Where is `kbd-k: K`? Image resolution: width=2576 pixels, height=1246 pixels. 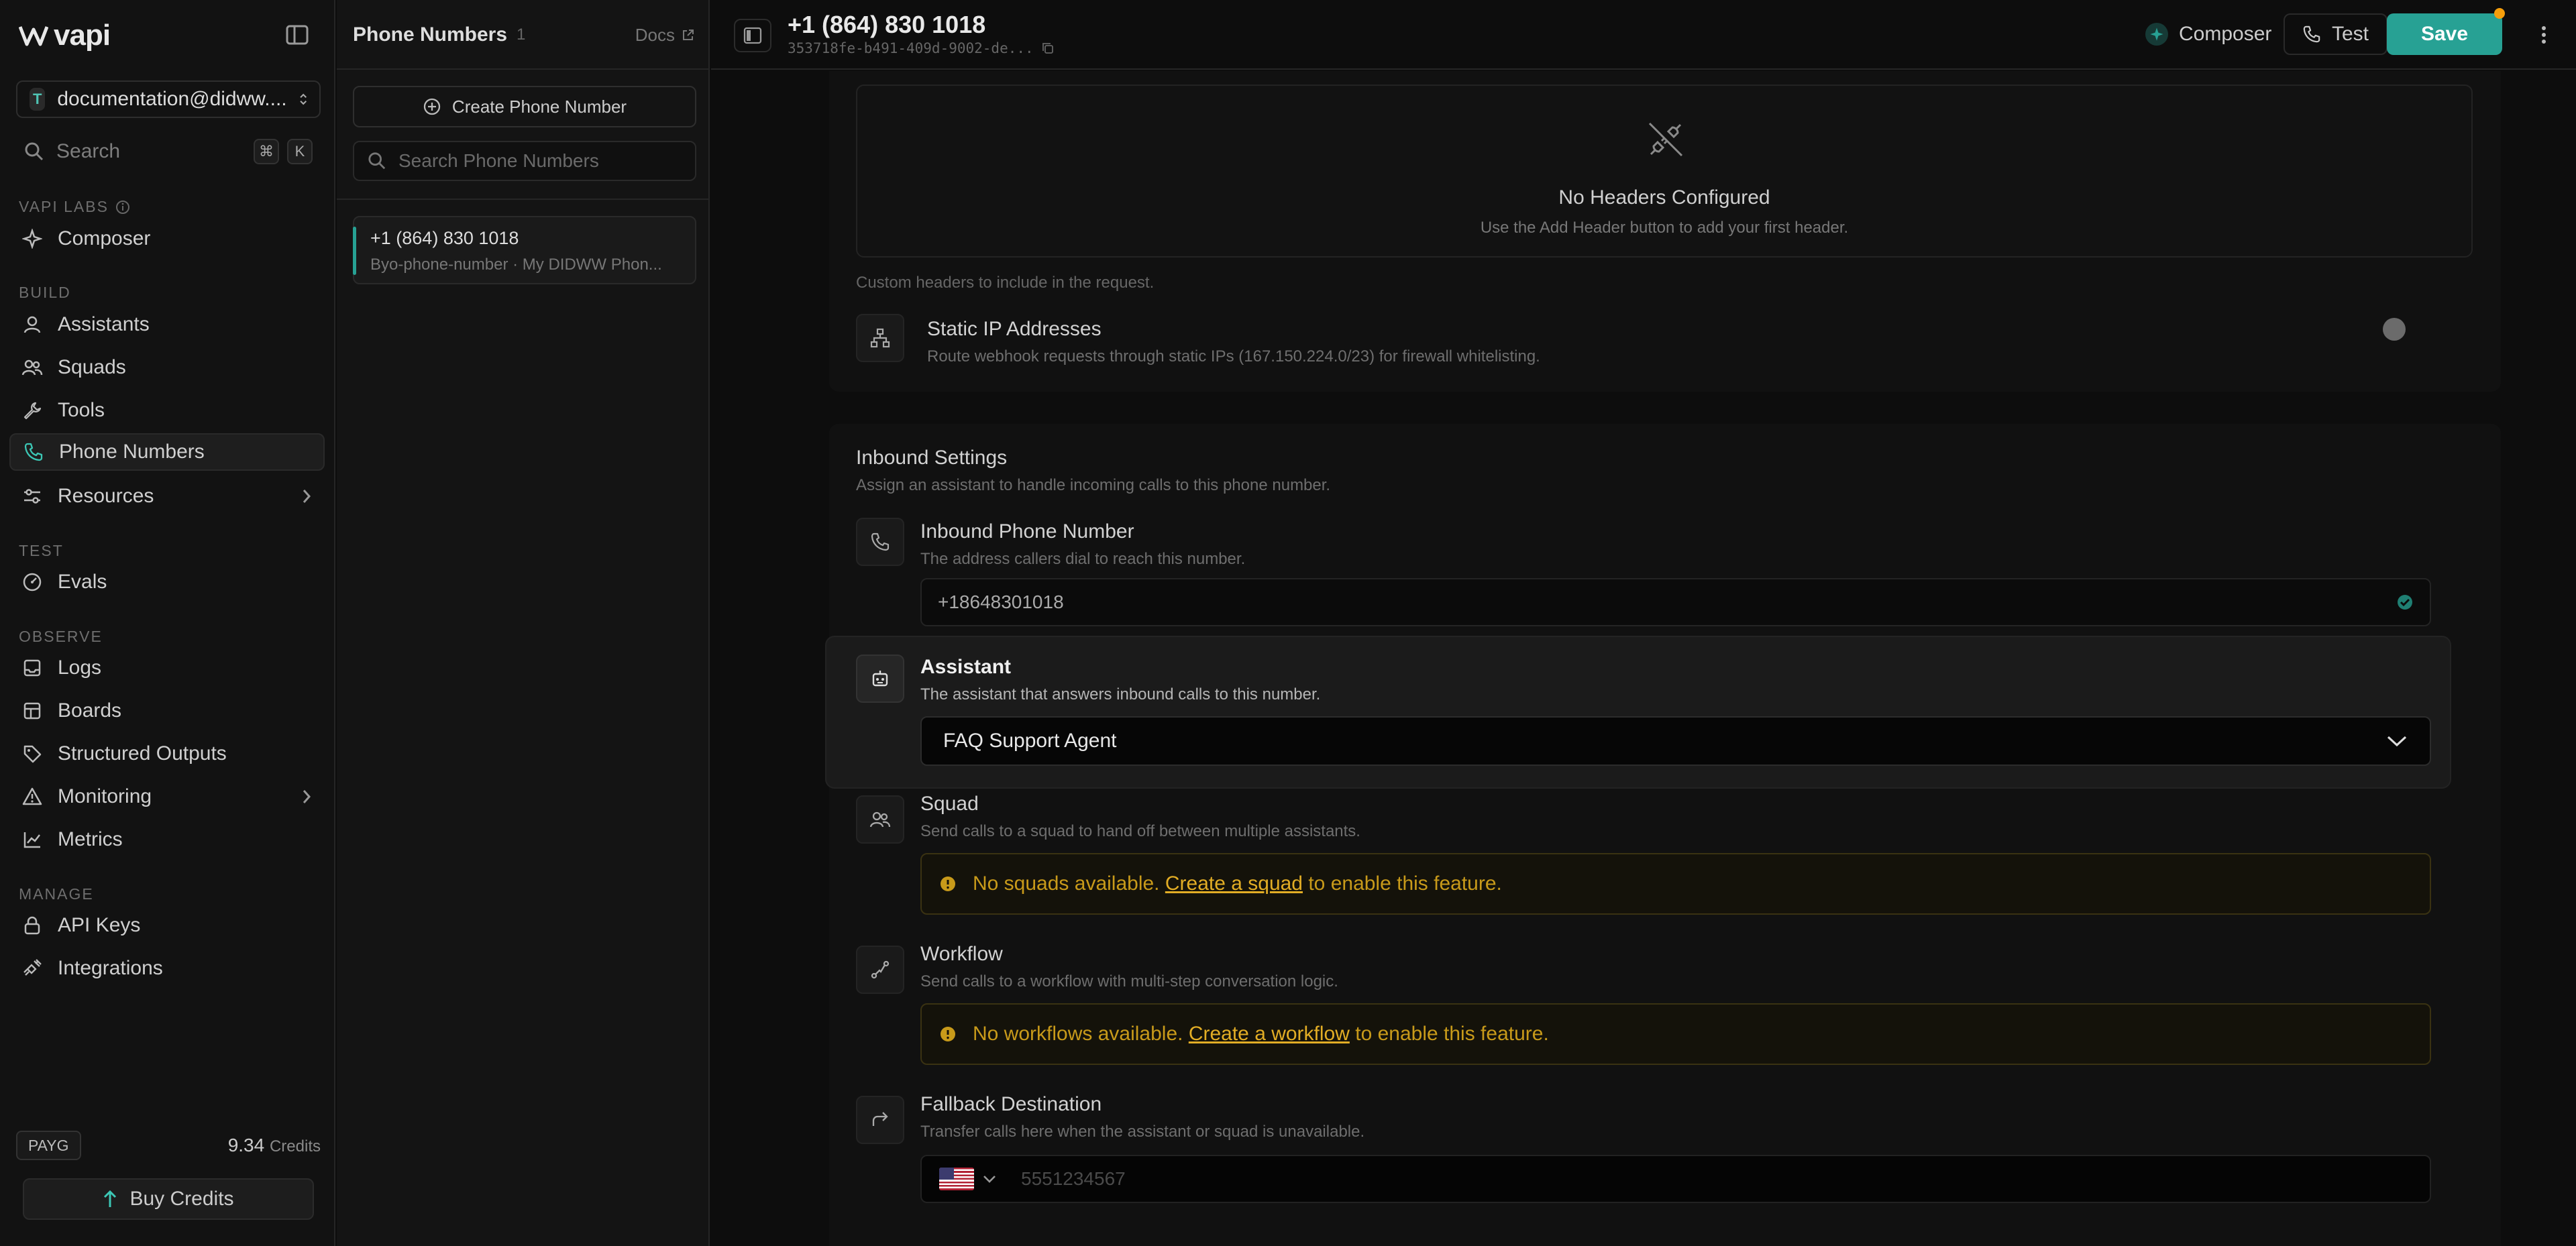
kbd-k: K is located at coordinates (300, 151).